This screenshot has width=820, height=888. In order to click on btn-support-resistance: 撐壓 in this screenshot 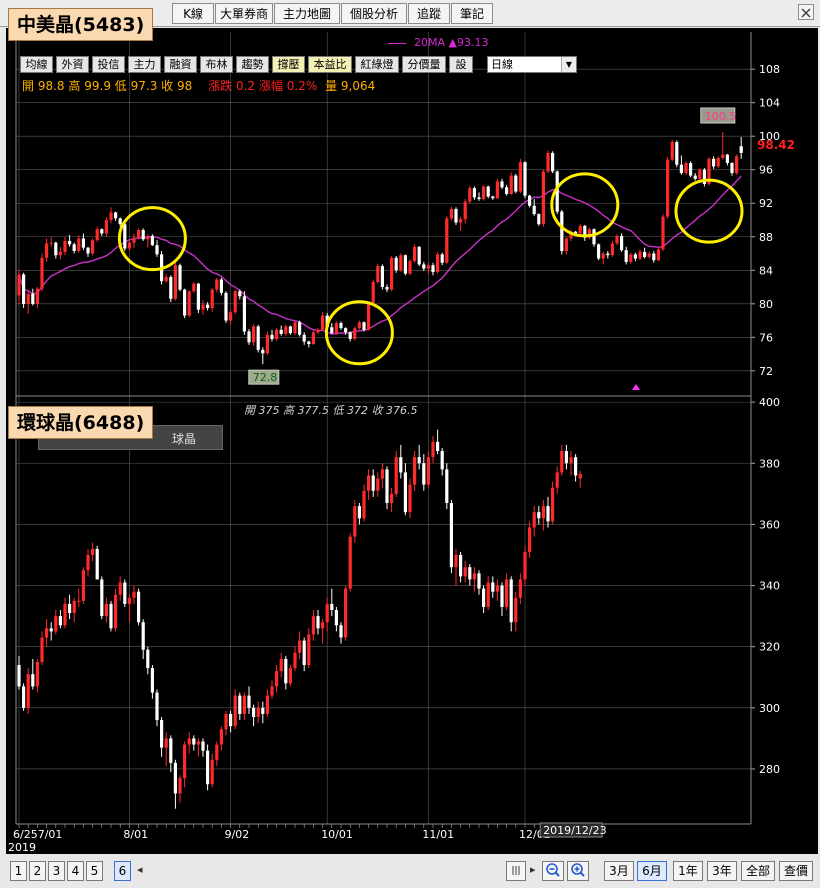, I will do `click(288, 64)`.